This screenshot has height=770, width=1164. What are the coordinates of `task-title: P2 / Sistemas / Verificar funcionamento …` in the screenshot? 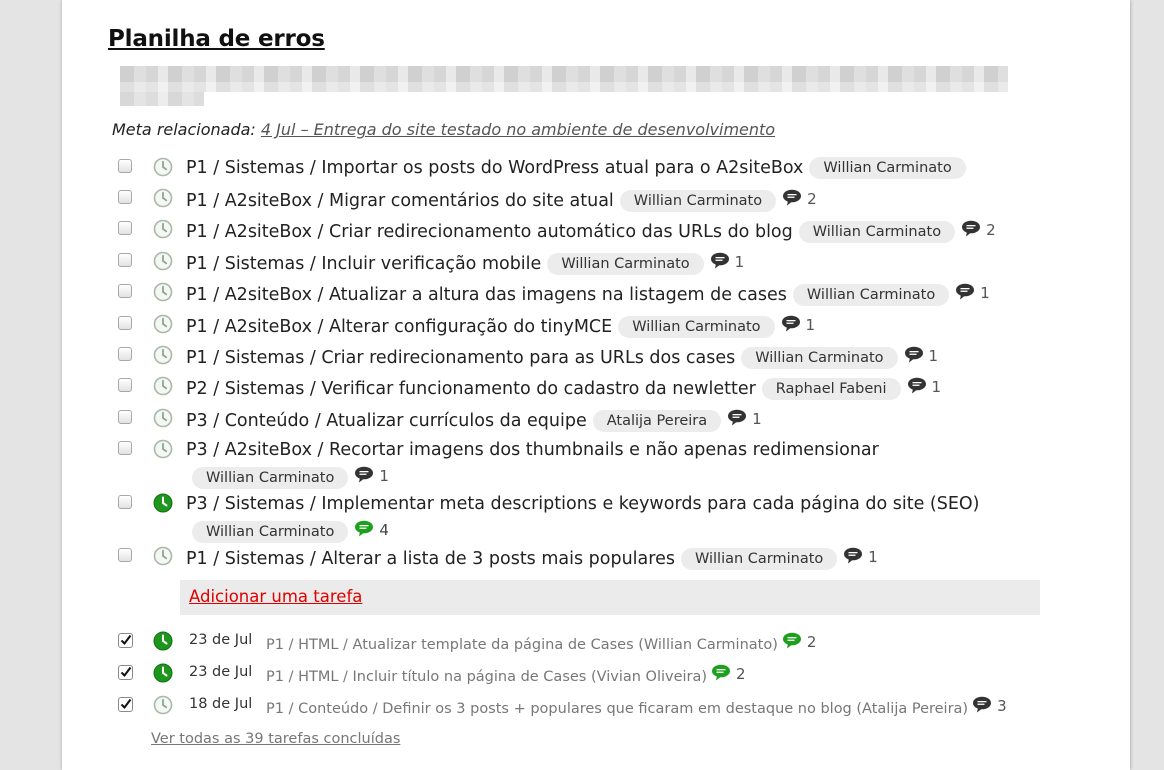 It's located at (471, 389).